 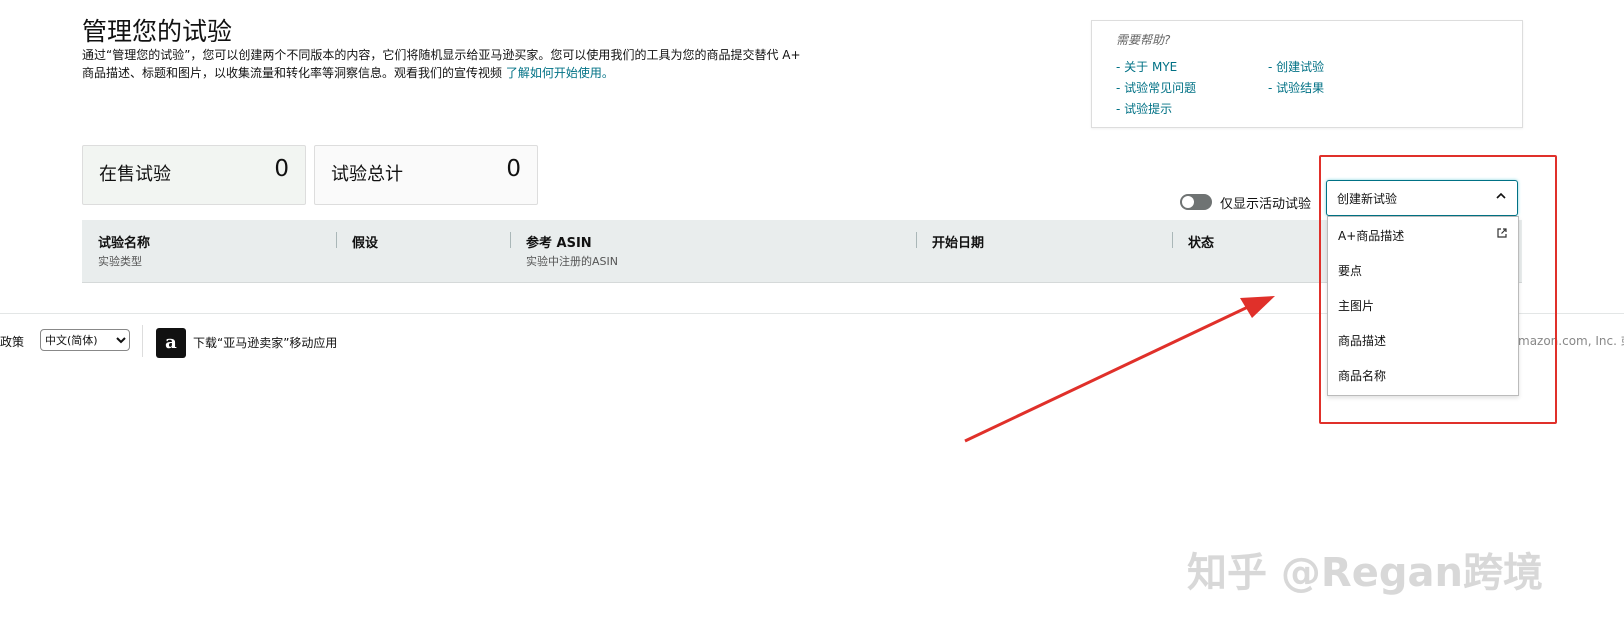 I want to click on copyright-text: mazon.com, Inc. 或, so click(x=1571, y=341).